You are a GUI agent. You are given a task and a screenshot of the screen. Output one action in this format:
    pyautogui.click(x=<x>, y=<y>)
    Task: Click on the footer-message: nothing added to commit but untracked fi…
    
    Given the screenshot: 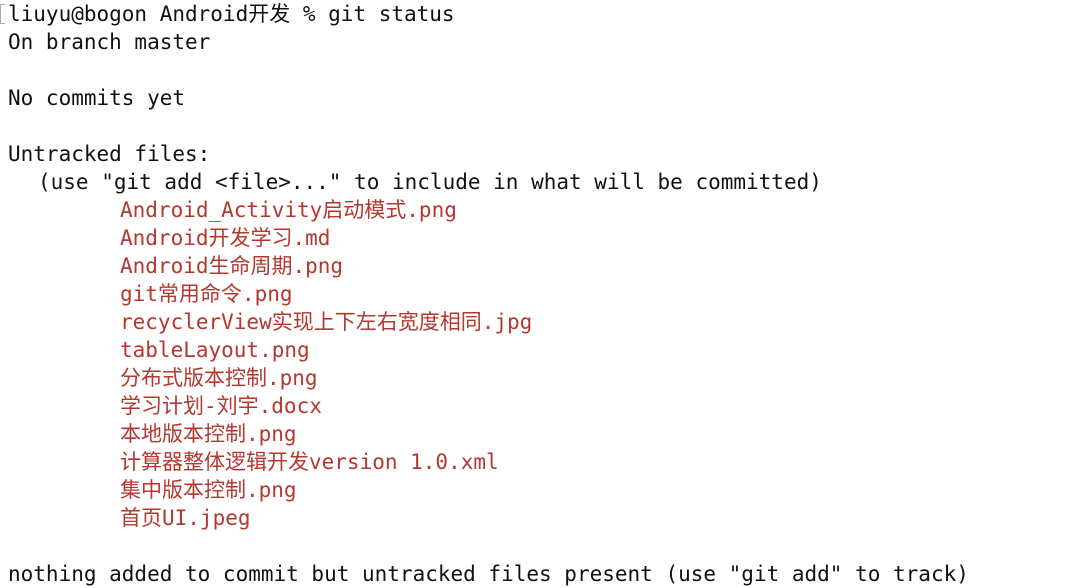 What is the action you would take?
    pyautogui.click(x=488, y=574)
    